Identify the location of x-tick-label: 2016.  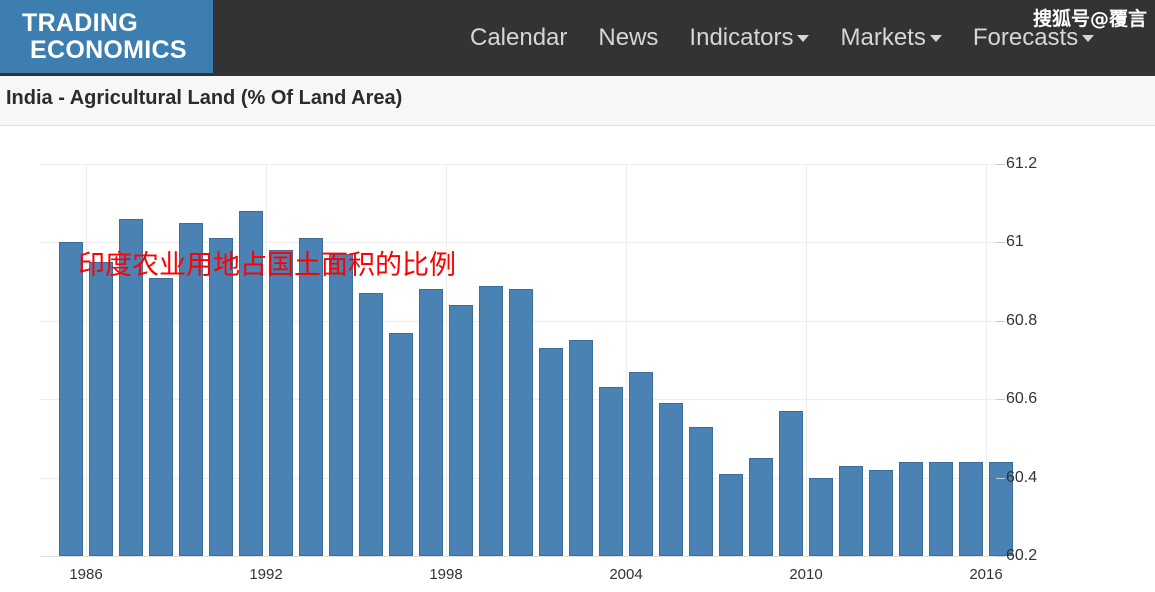
(986, 574).